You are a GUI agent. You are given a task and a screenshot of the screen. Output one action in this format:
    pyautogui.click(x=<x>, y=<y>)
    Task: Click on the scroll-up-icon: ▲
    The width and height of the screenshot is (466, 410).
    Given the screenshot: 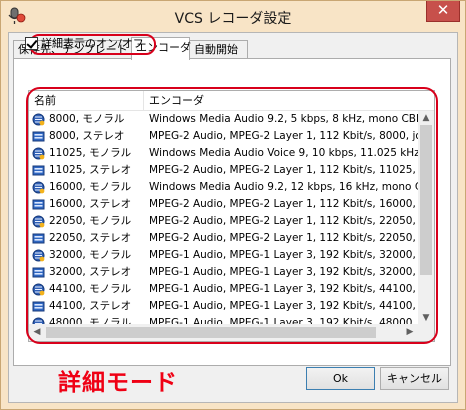 What is the action you would take?
    pyautogui.click(x=426, y=118)
    